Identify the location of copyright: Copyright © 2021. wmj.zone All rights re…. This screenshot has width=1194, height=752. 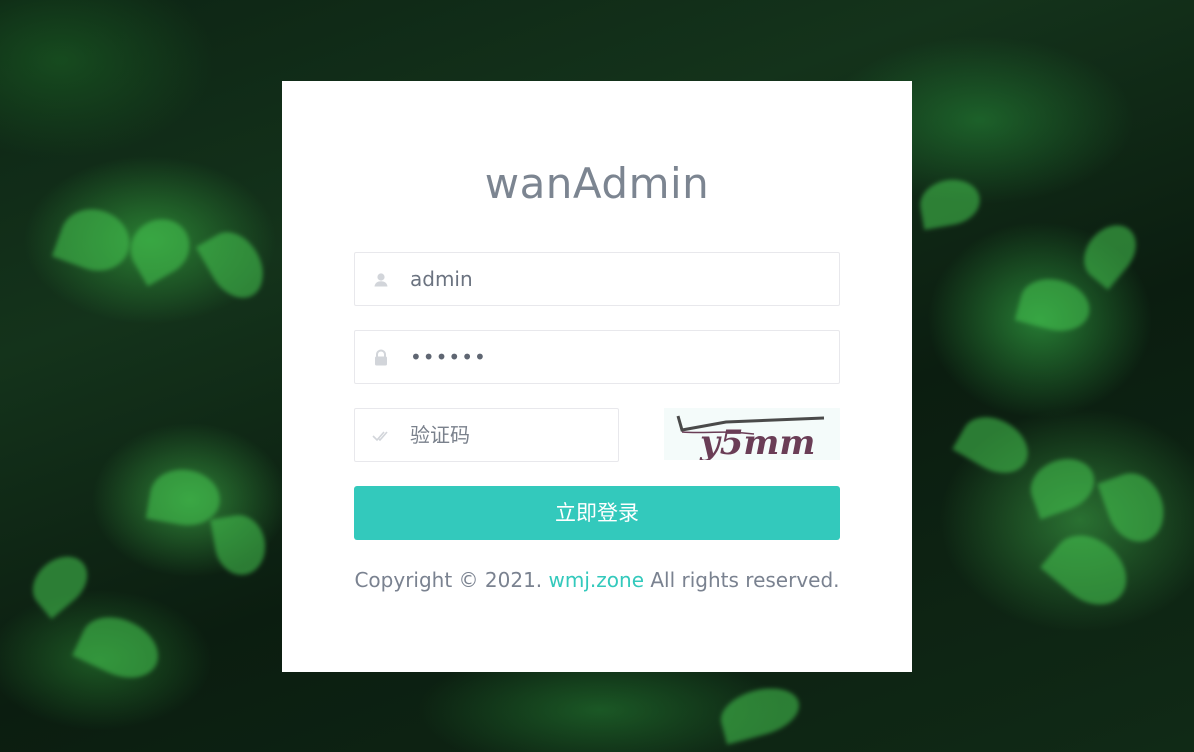
(597, 580).